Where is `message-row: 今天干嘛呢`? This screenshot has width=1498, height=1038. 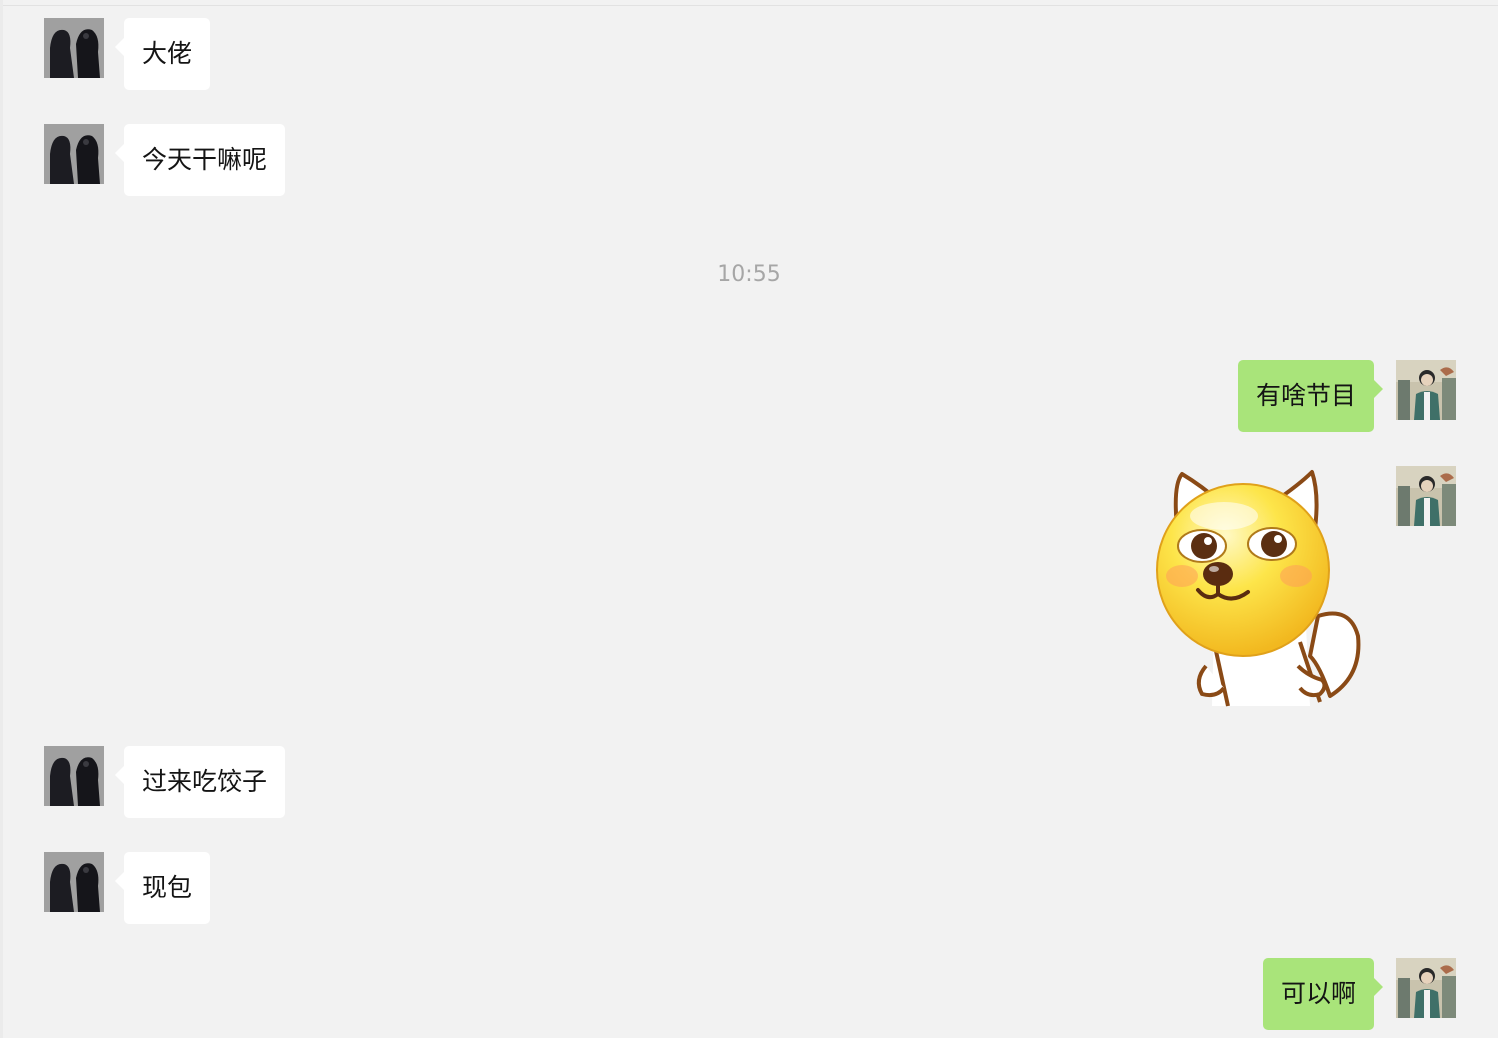
message-row: 今天干嘛呢 is located at coordinates (749, 160).